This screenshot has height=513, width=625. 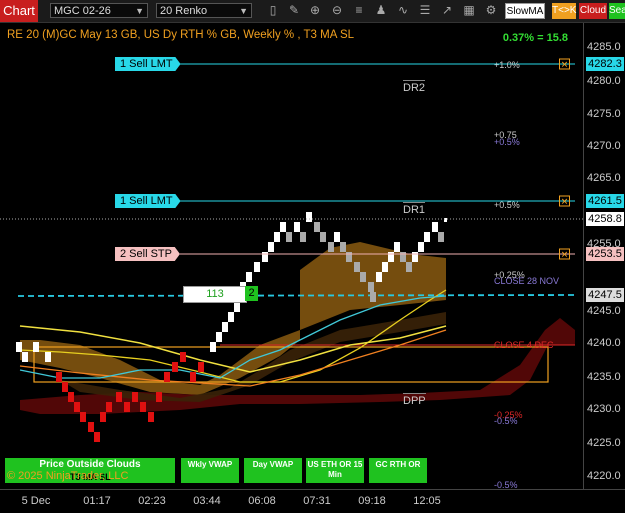 I want to click on strategy-icon: ♟, so click(x=381, y=10).